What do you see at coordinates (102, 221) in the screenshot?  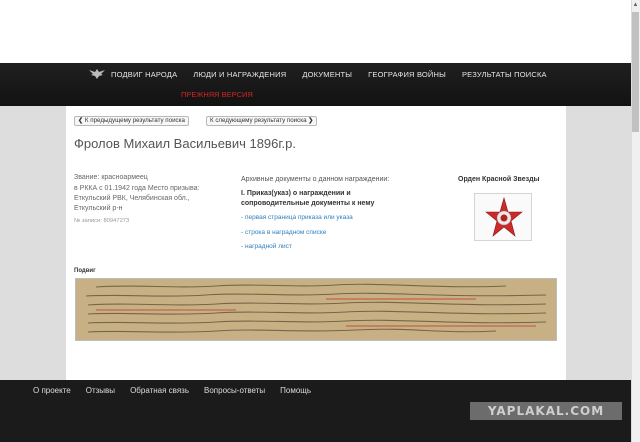 I see `record-number: № записи: 80947273` at bounding box center [102, 221].